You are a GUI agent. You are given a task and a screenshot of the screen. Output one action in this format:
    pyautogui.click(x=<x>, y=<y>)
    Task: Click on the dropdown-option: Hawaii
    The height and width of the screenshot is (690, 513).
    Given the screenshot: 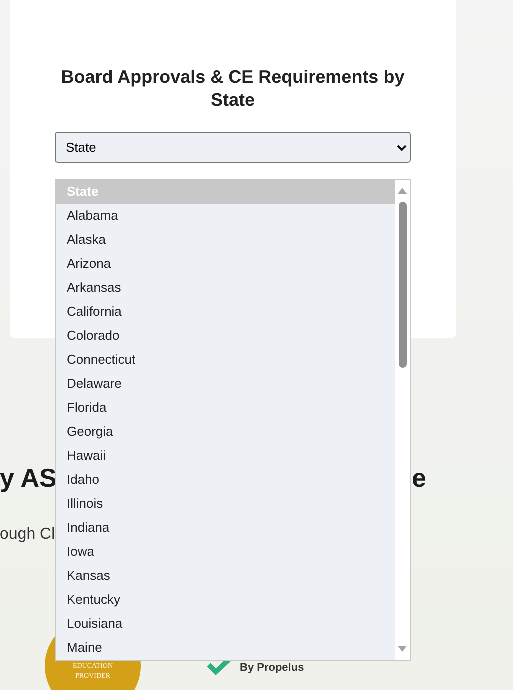 What is the action you would take?
    pyautogui.click(x=225, y=456)
    